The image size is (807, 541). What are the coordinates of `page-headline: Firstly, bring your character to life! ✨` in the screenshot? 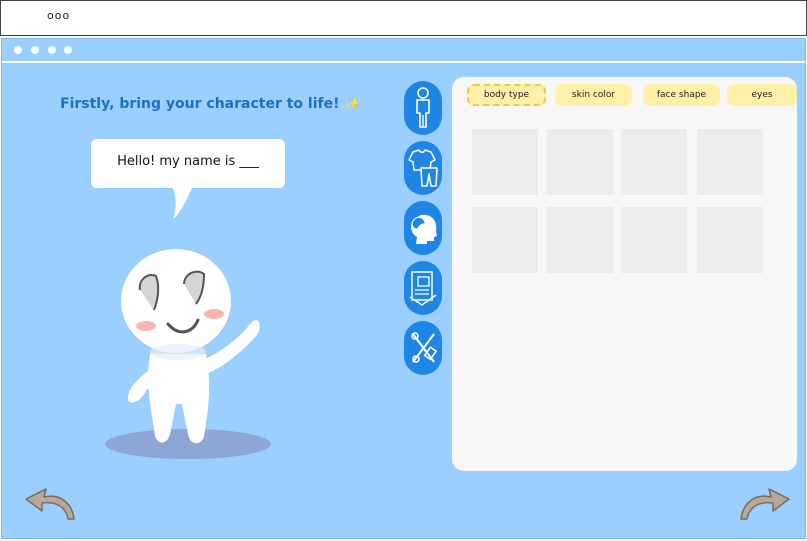 It's located at (210, 104).